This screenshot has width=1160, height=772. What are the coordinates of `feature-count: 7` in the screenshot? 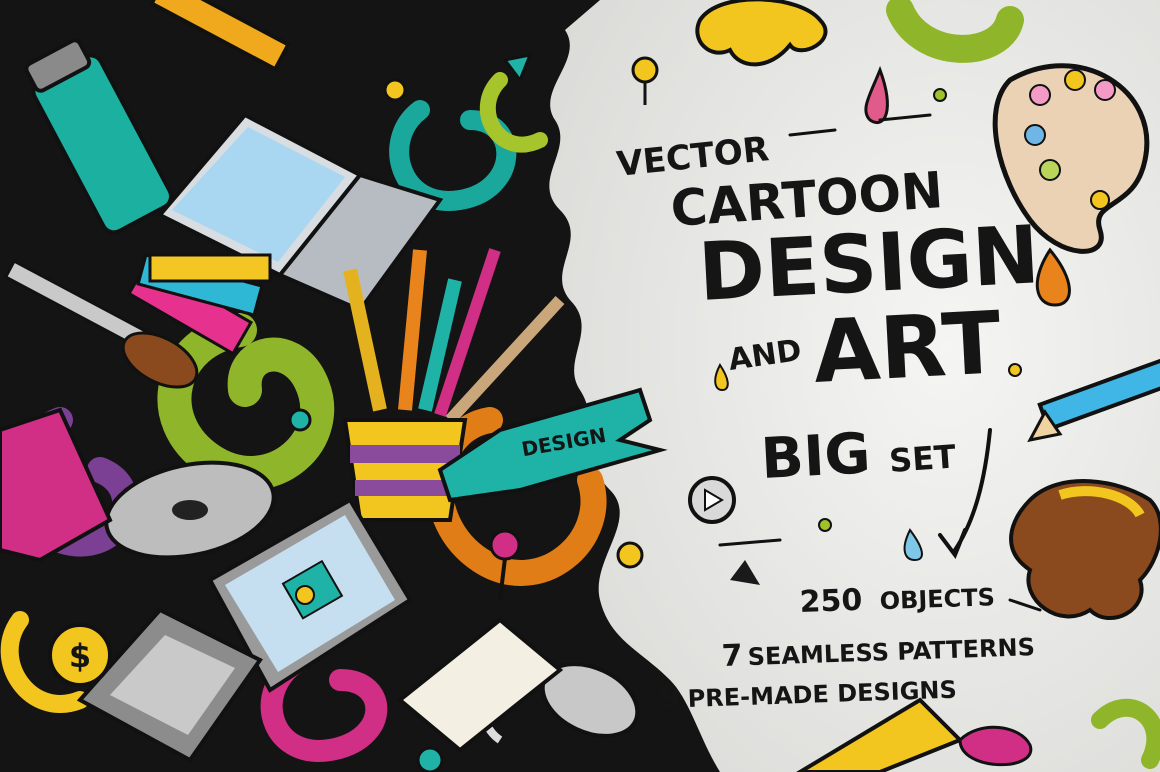 It's located at (732, 656).